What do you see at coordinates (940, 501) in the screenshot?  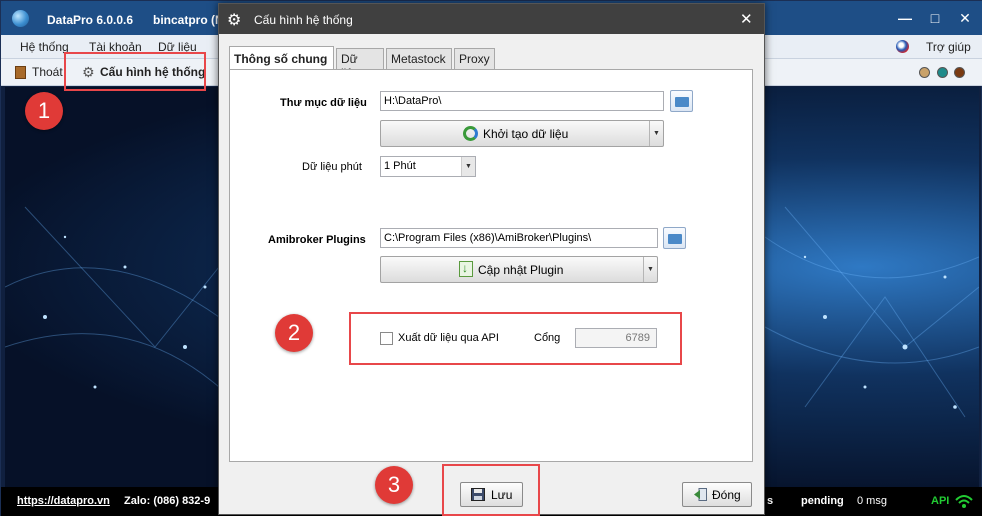 I see `api-status: API` at bounding box center [940, 501].